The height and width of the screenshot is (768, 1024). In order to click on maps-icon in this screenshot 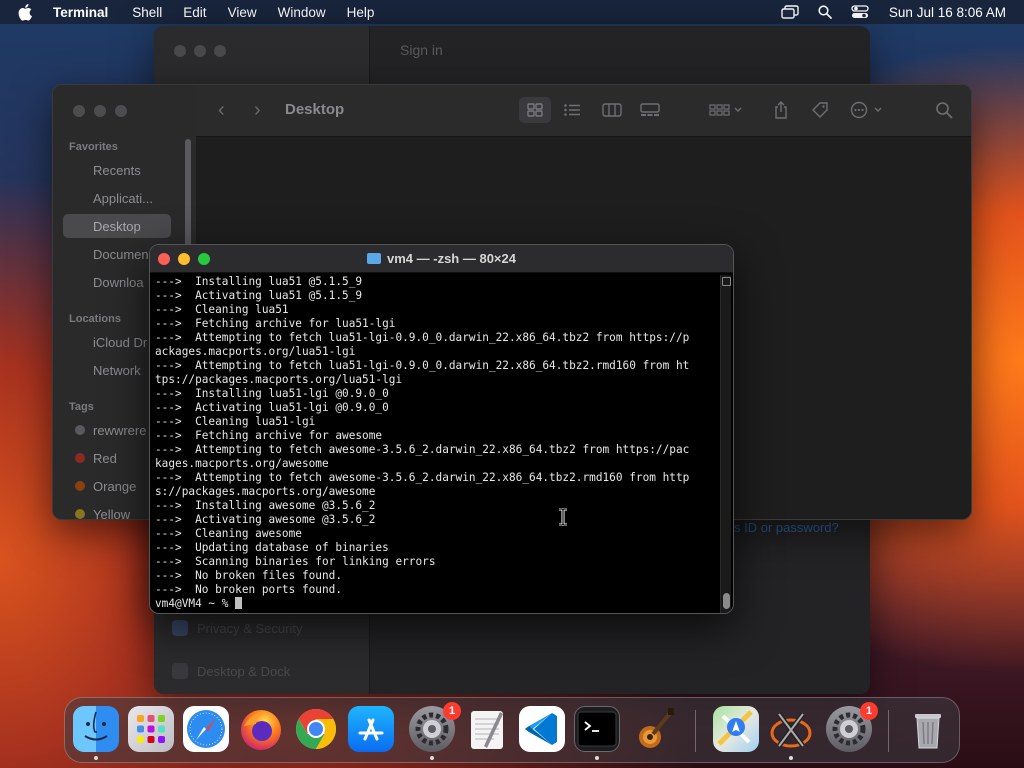, I will do `click(735, 728)`.